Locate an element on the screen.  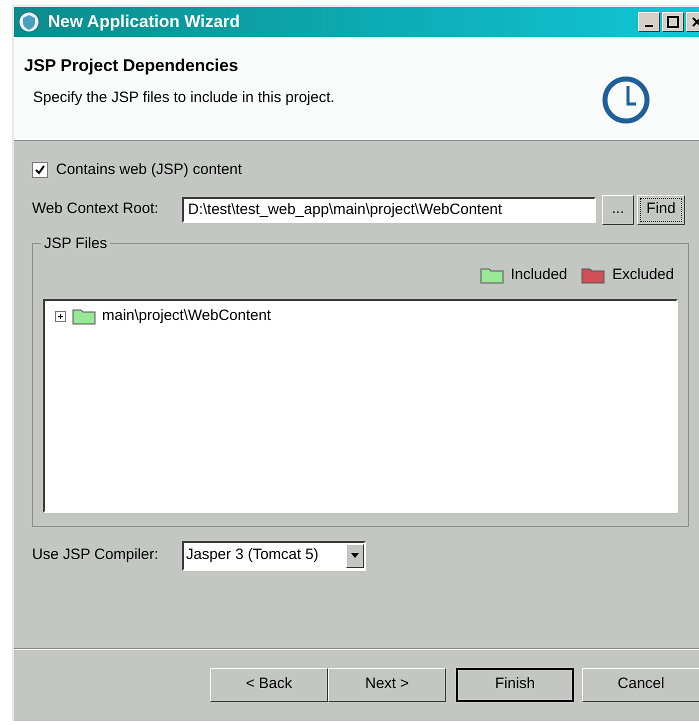
compiler-dropdown: Jasper 3 (Tomcat 5) is located at coordinates (274, 555).